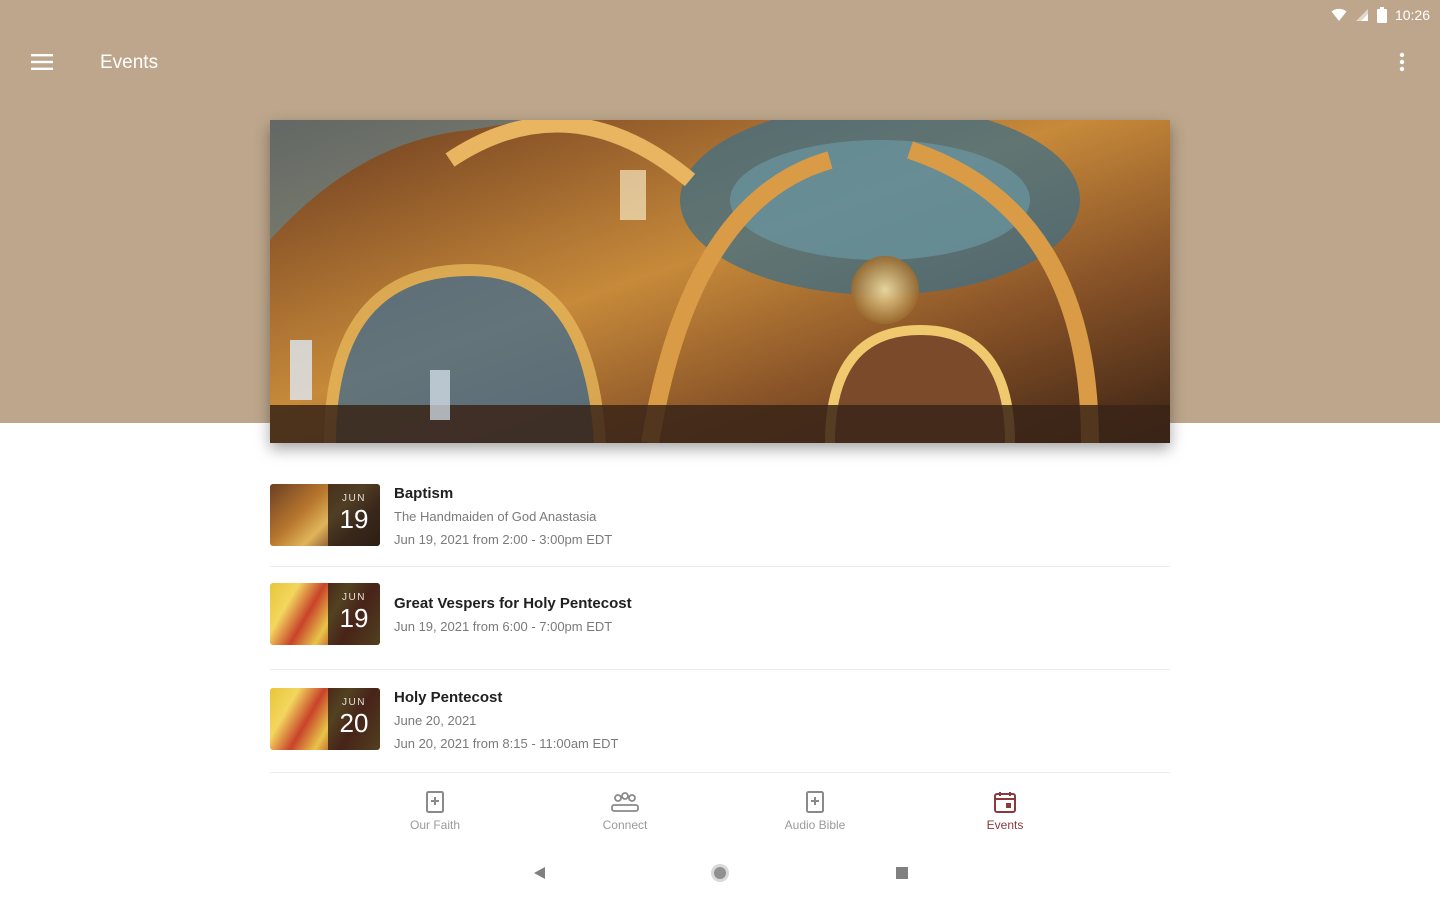  Describe the element at coordinates (1005, 815) in the screenshot. I see `nav-events: Events` at that location.